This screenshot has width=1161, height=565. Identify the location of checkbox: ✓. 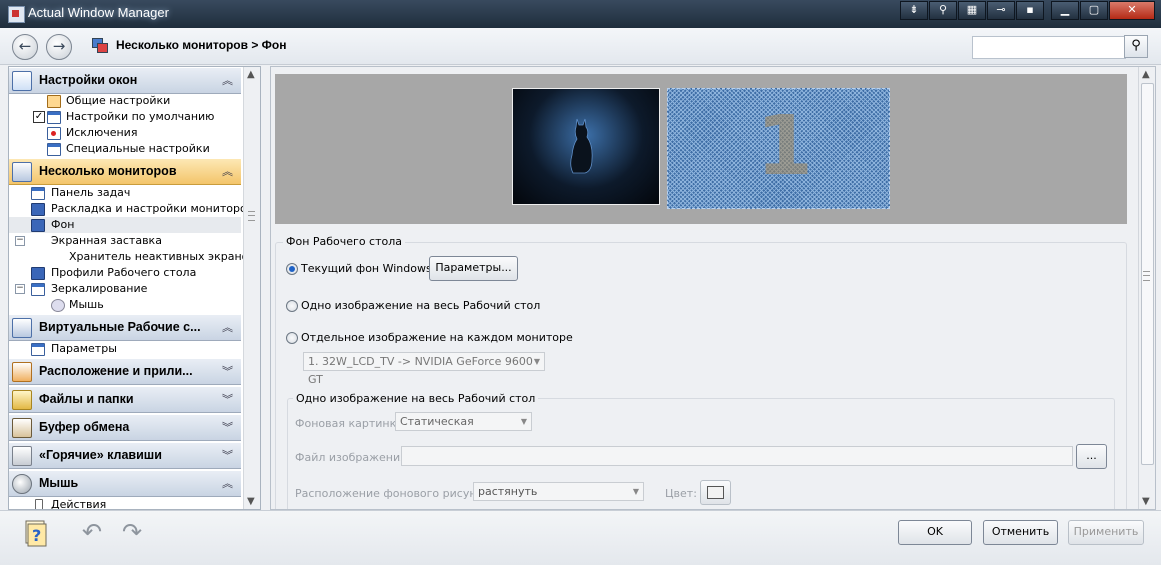
(39, 117).